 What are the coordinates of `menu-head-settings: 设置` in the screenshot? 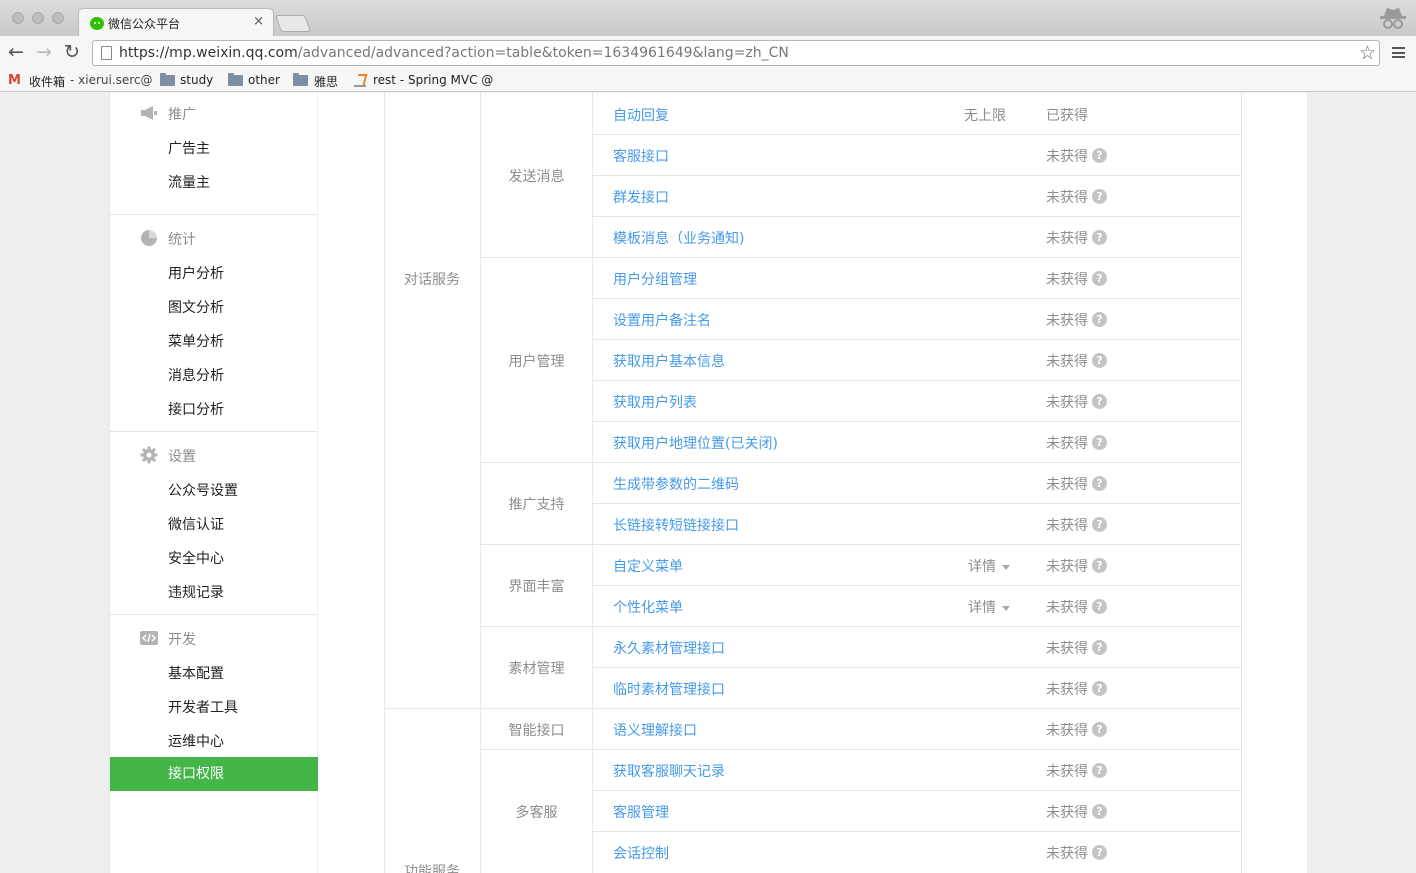 It's located at (182, 456).